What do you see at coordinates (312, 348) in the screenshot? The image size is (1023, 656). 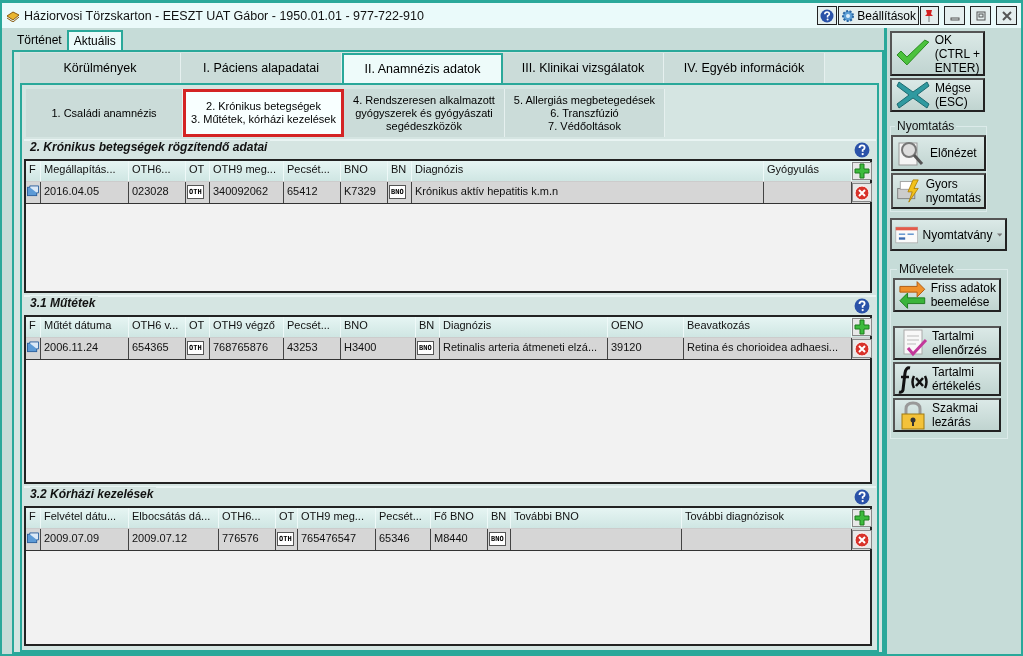 I see `table-cell: 43253` at bounding box center [312, 348].